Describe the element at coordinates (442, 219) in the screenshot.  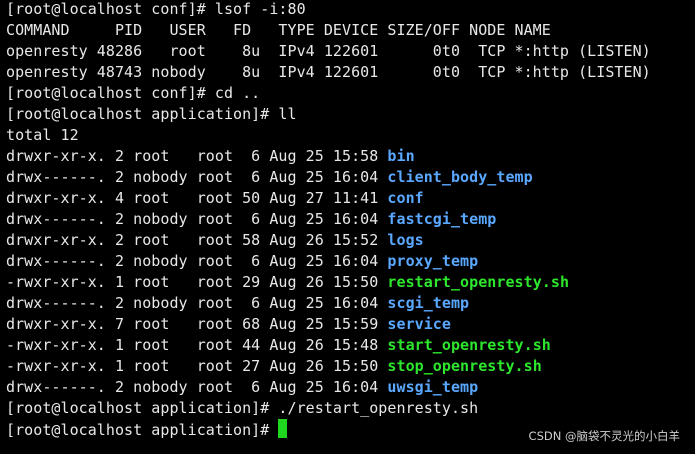
I see `directory-name: fastcgi_temp` at that location.